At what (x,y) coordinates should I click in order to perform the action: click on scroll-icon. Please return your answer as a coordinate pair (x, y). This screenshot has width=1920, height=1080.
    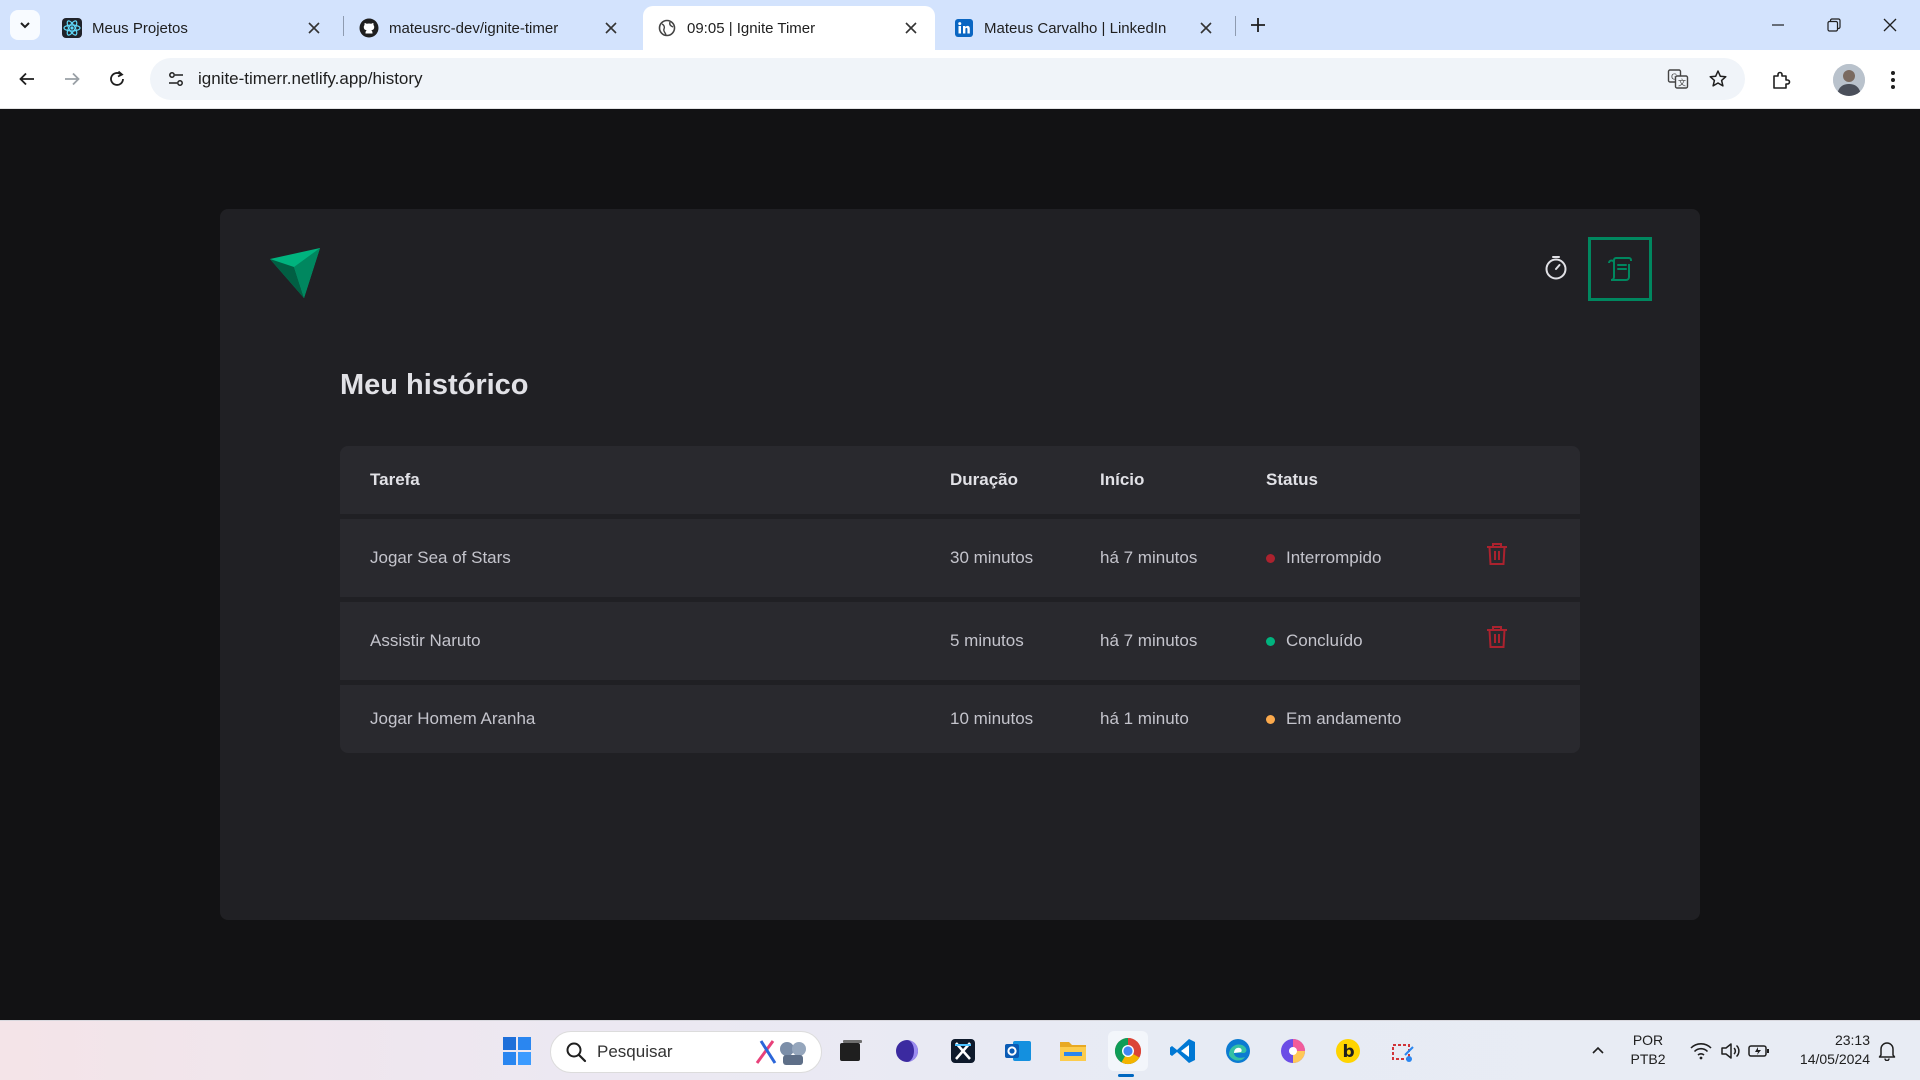
    Looking at the image, I should click on (1620, 269).